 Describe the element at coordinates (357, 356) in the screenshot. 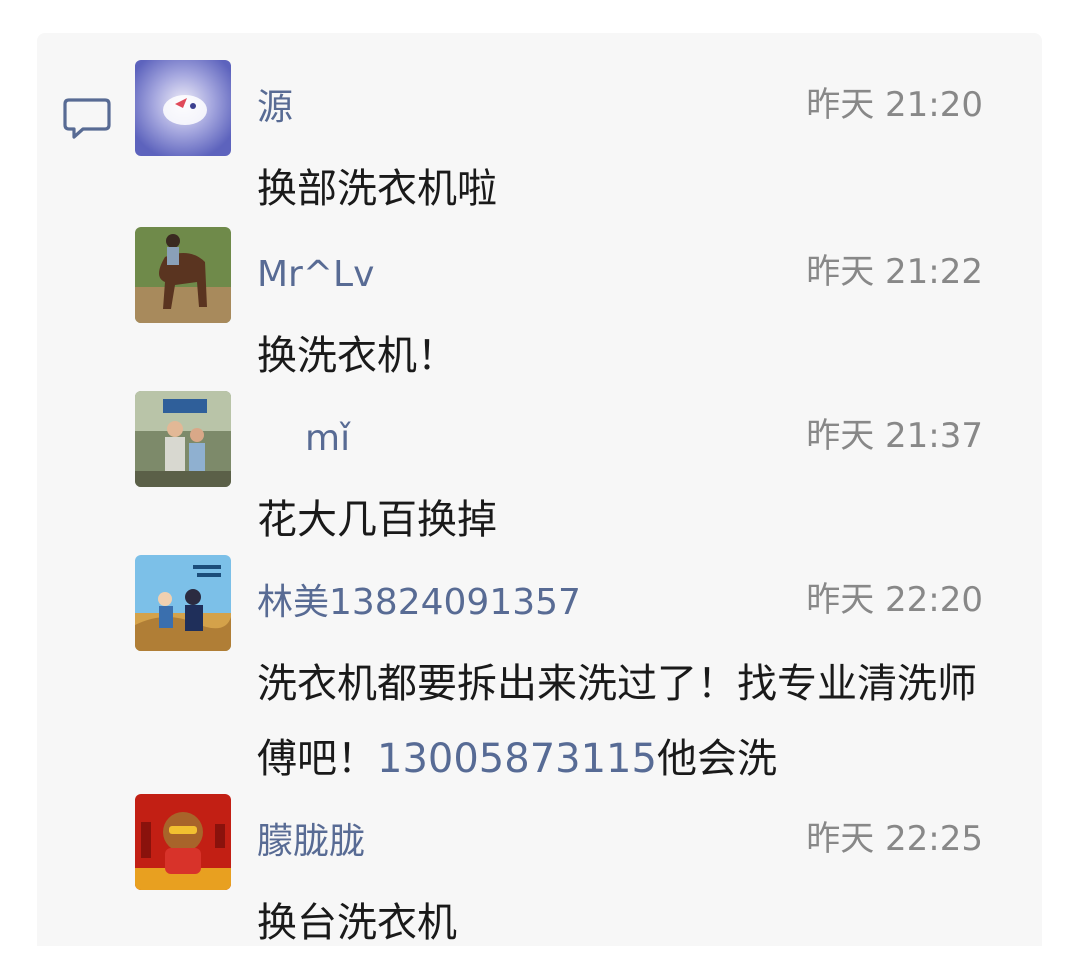

I see `comment-text: 换洗衣机！` at that location.